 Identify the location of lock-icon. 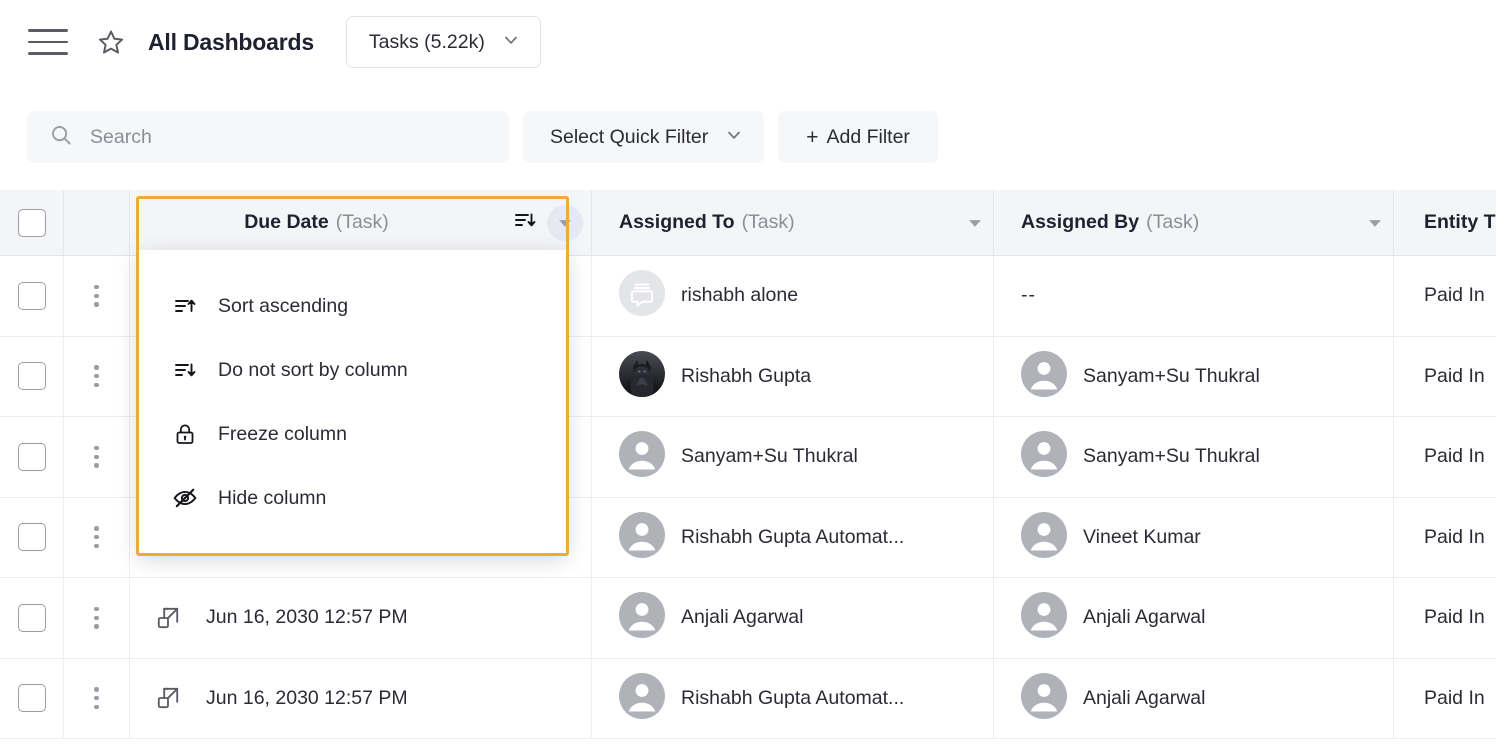
(185, 434).